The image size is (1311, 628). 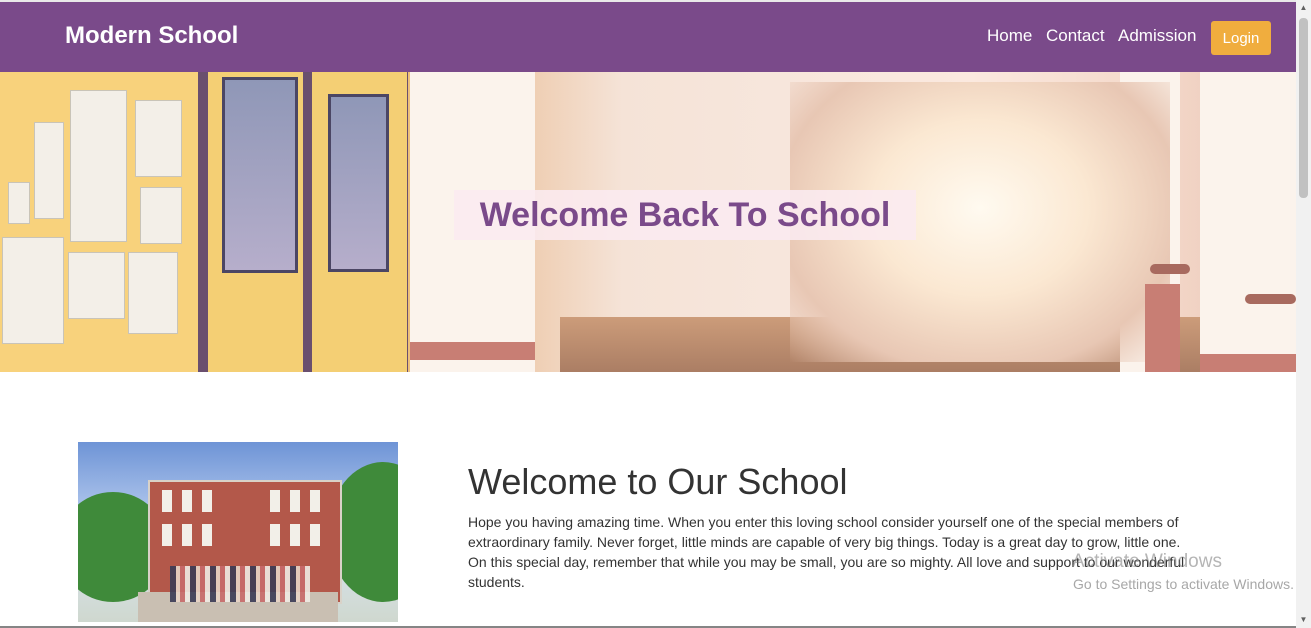 What do you see at coordinates (1183, 584) in the screenshot?
I see `activate-windows-subtitle: Go to Settings to activate Windows.` at bounding box center [1183, 584].